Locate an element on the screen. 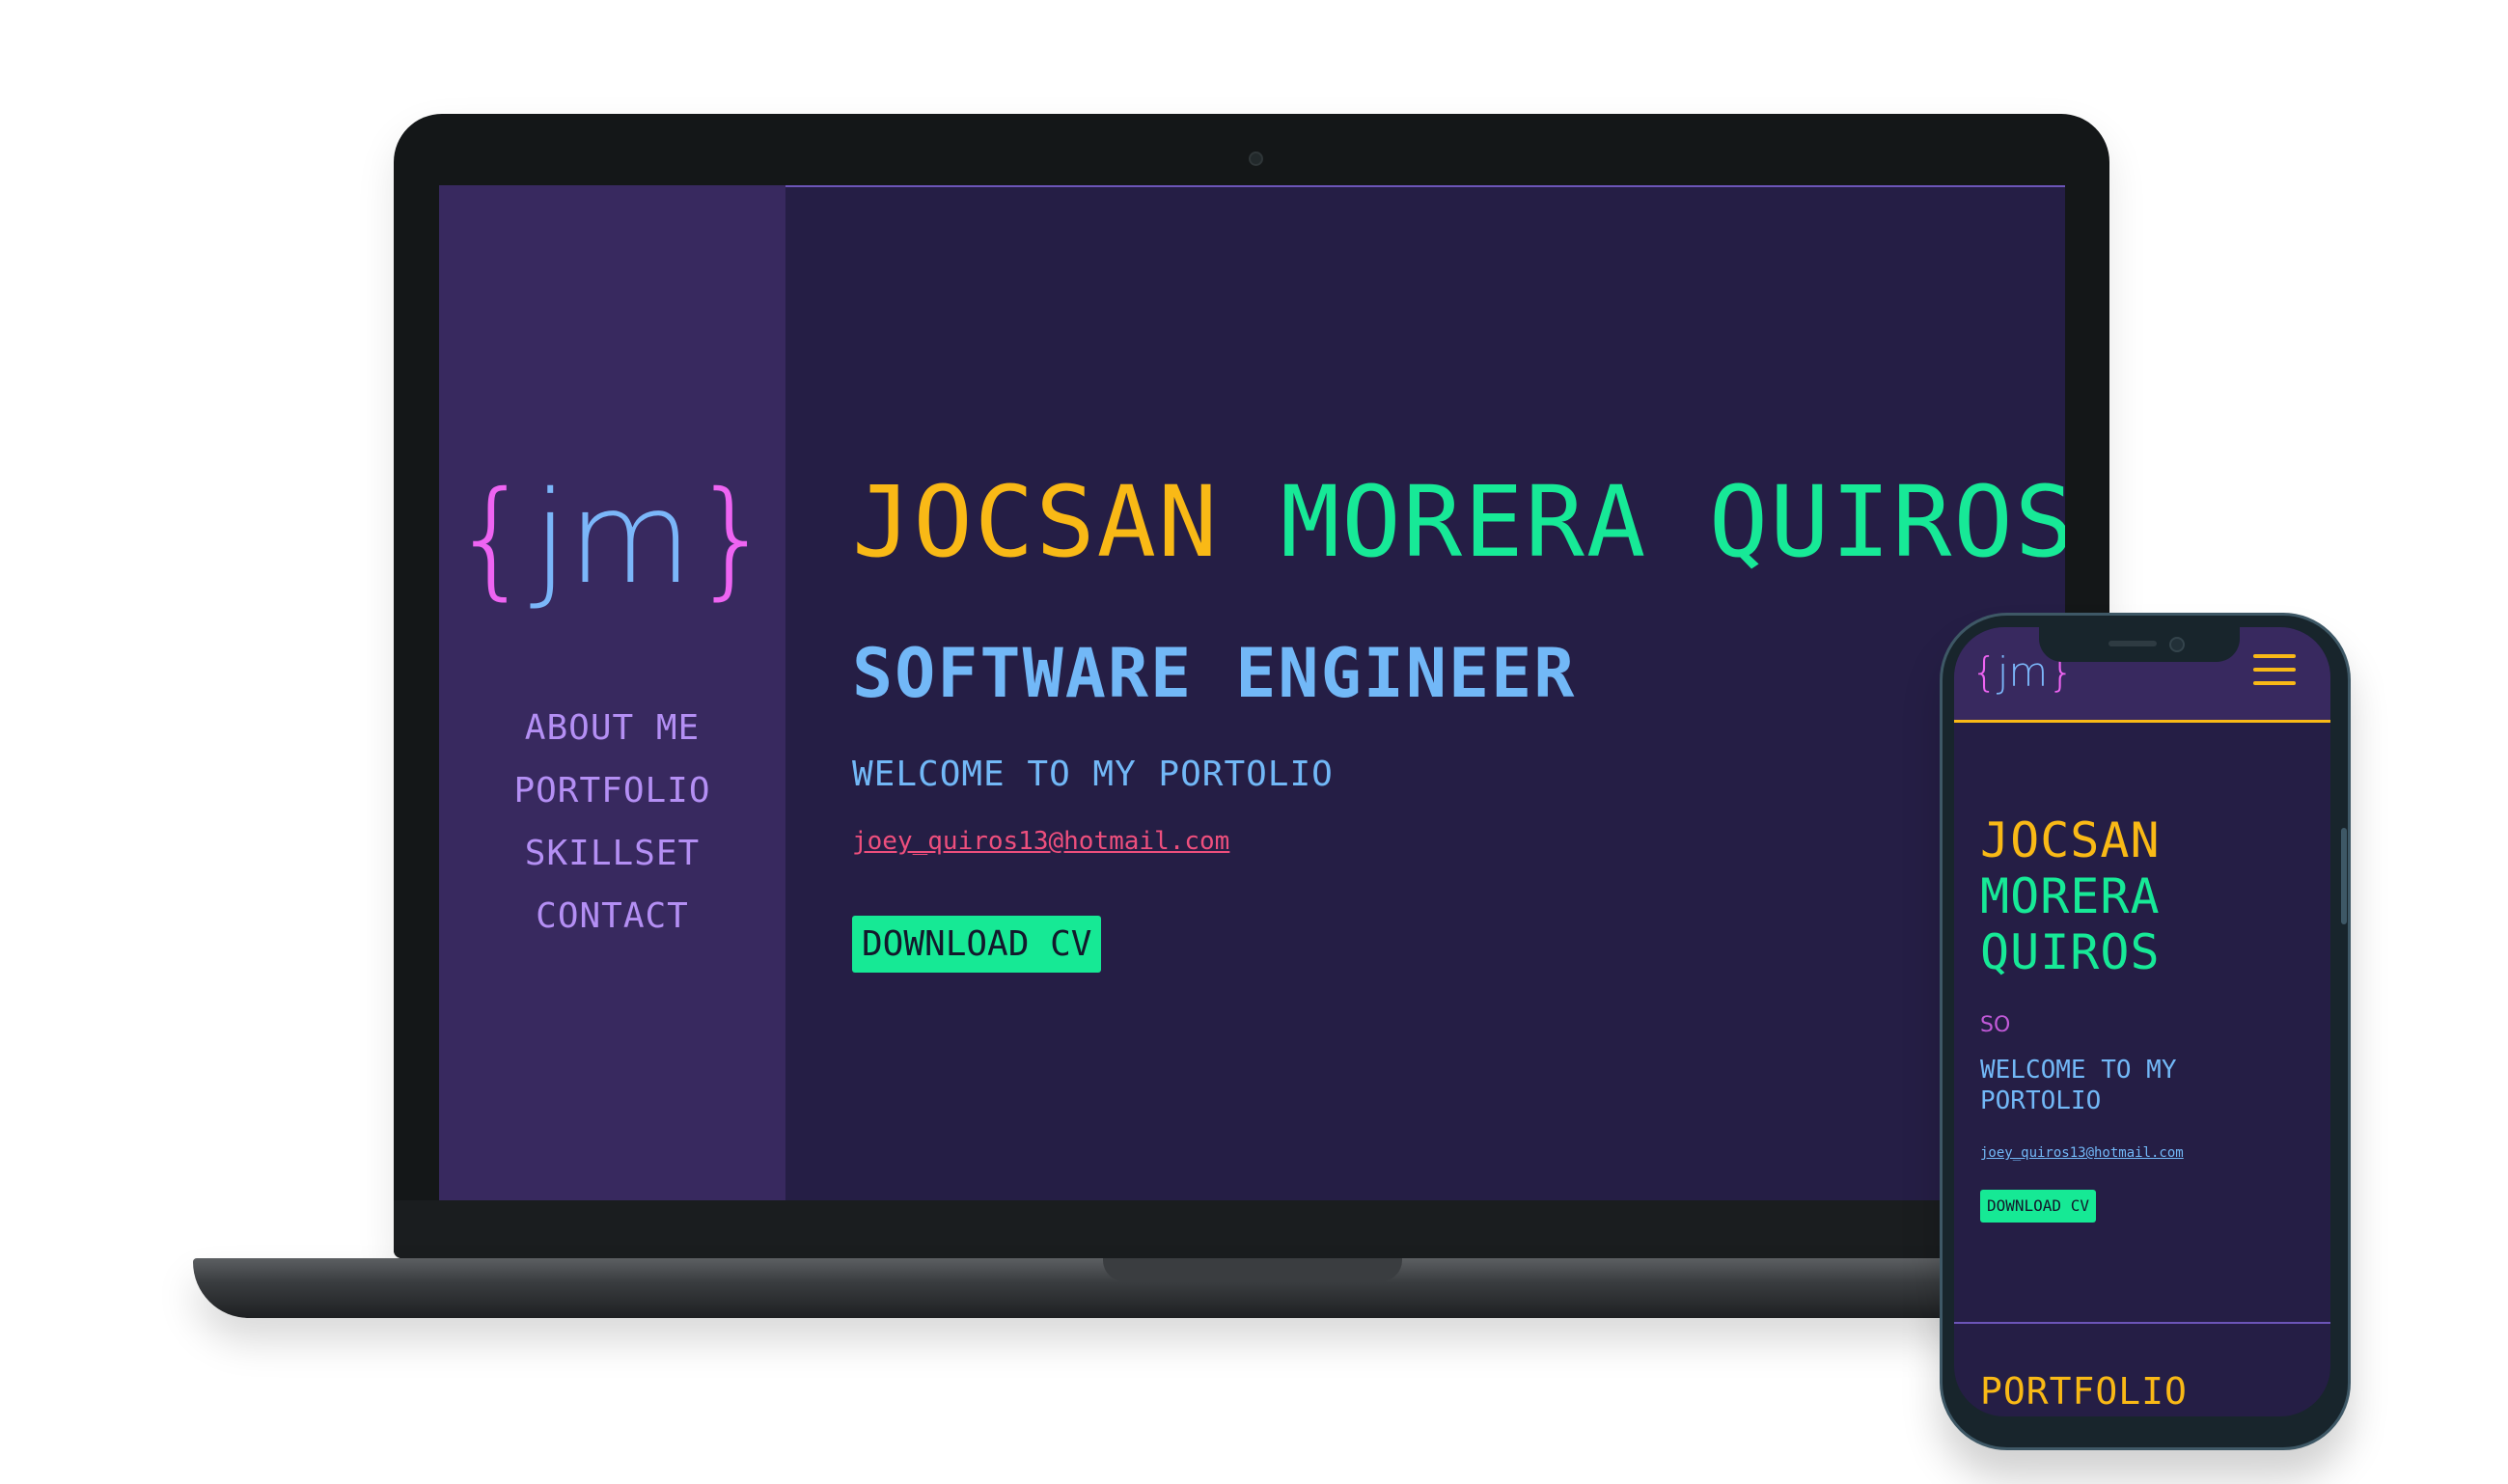 Image resolution: width=2508 pixels, height=1484 pixels. phone-logo-open-brace: { is located at coordinates (1984, 672).